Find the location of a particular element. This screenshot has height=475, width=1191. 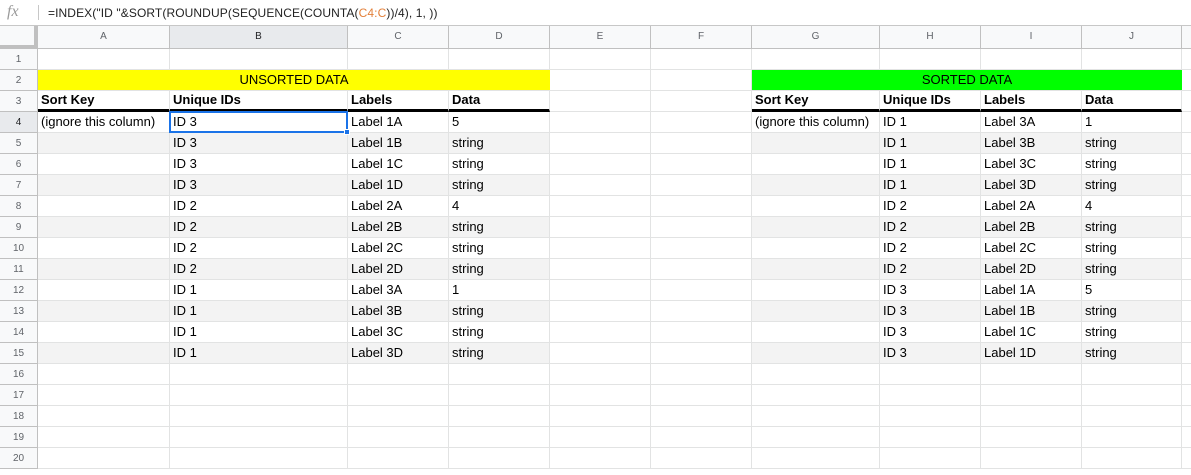

column-header-h: H is located at coordinates (930, 37).